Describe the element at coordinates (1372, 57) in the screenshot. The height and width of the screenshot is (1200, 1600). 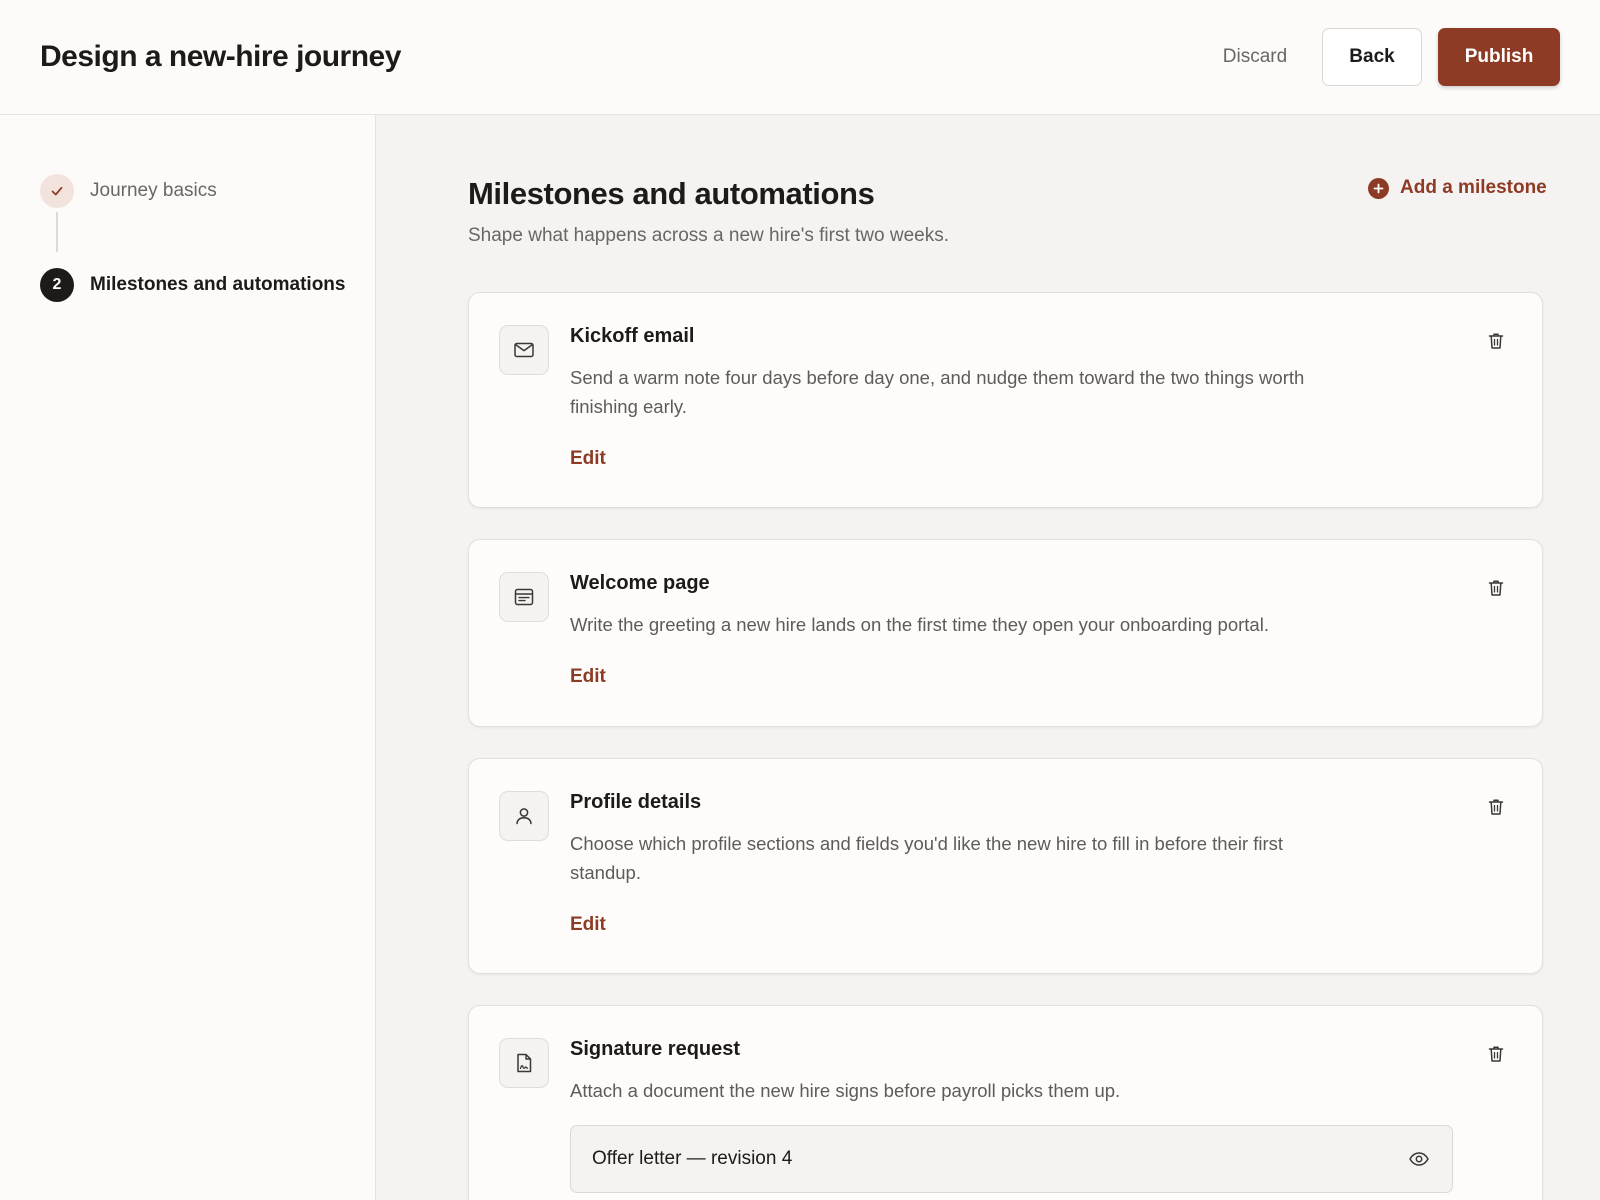
I see `back-button: Back` at that location.